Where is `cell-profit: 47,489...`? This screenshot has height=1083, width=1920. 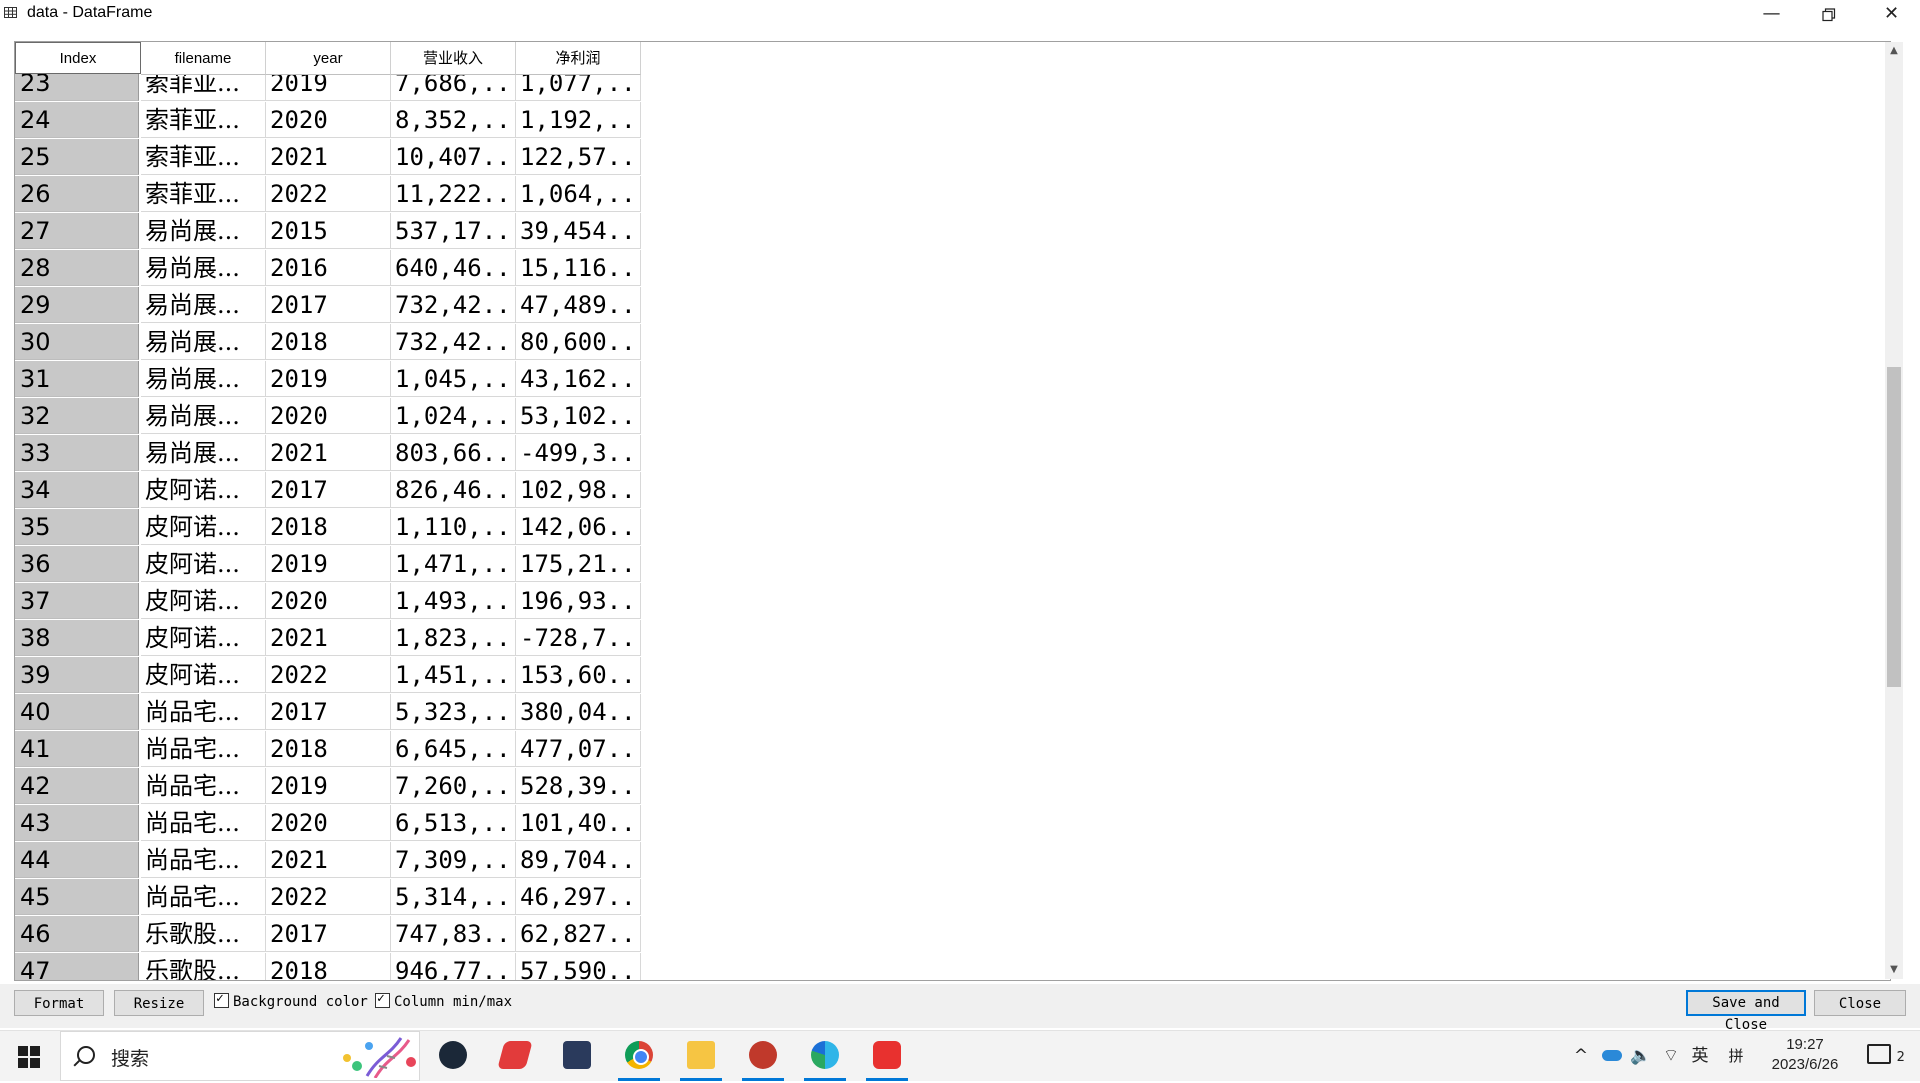 cell-profit: 47,489... is located at coordinates (578, 305).